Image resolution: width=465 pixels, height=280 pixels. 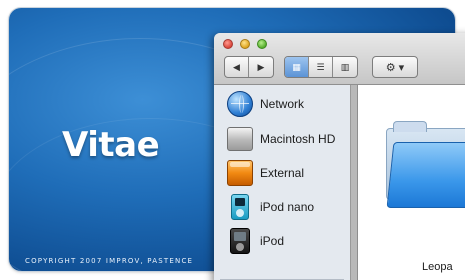 What do you see at coordinates (237, 67) in the screenshot?
I see `back-button: ◀` at bounding box center [237, 67].